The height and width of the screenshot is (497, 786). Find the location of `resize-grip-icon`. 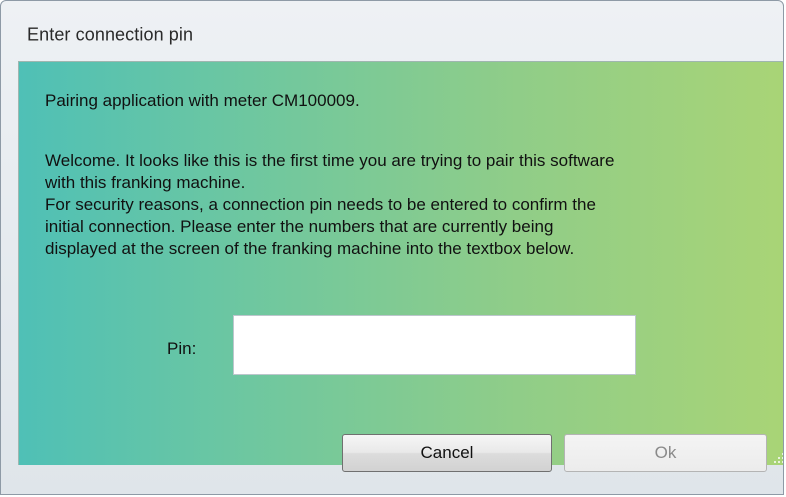

resize-grip-icon is located at coordinates (777, 457).